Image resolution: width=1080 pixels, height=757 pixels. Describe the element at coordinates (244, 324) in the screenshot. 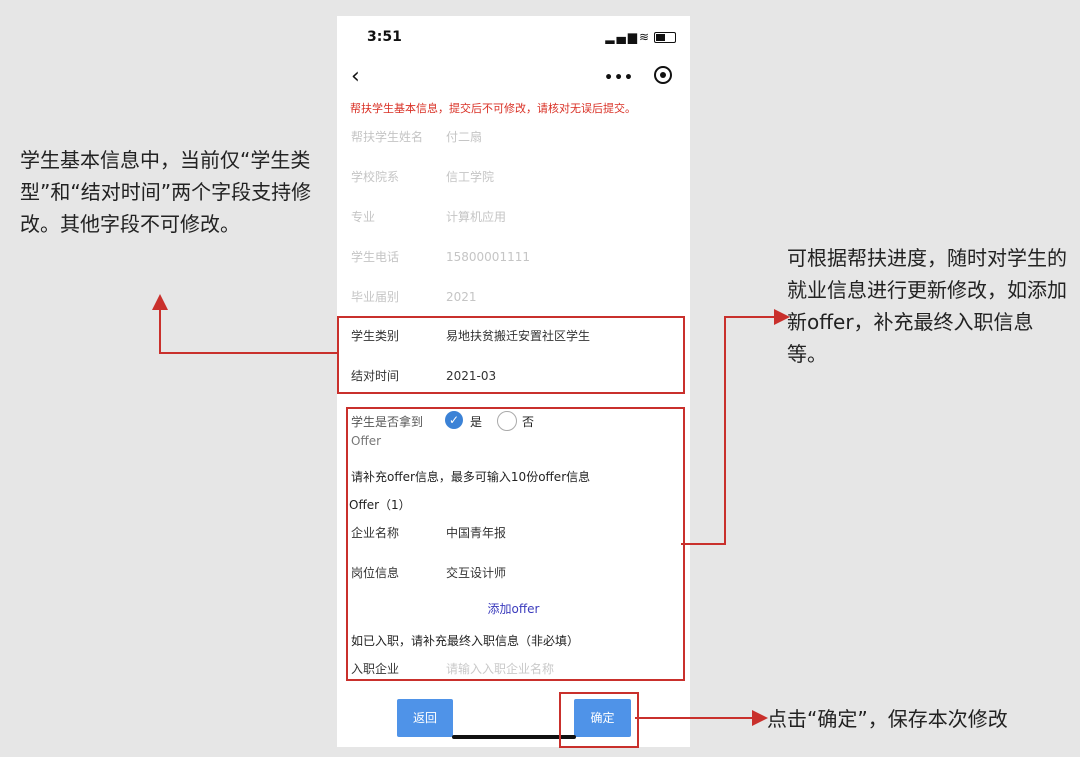

I see `arrow-left` at that location.